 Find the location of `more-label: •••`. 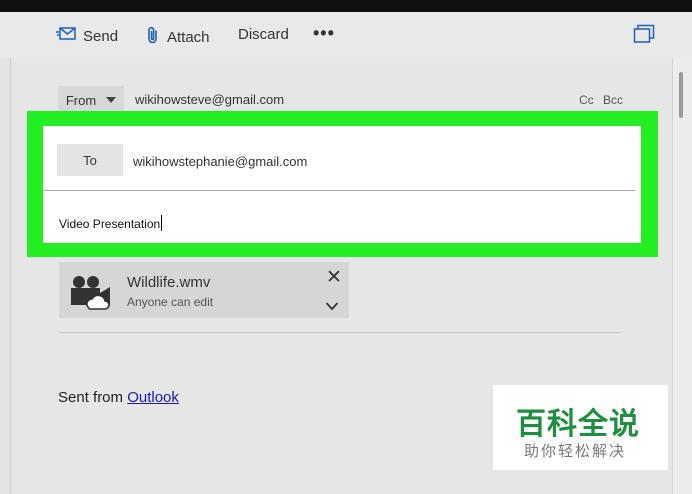

more-label: ••• is located at coordinates (324, 33).